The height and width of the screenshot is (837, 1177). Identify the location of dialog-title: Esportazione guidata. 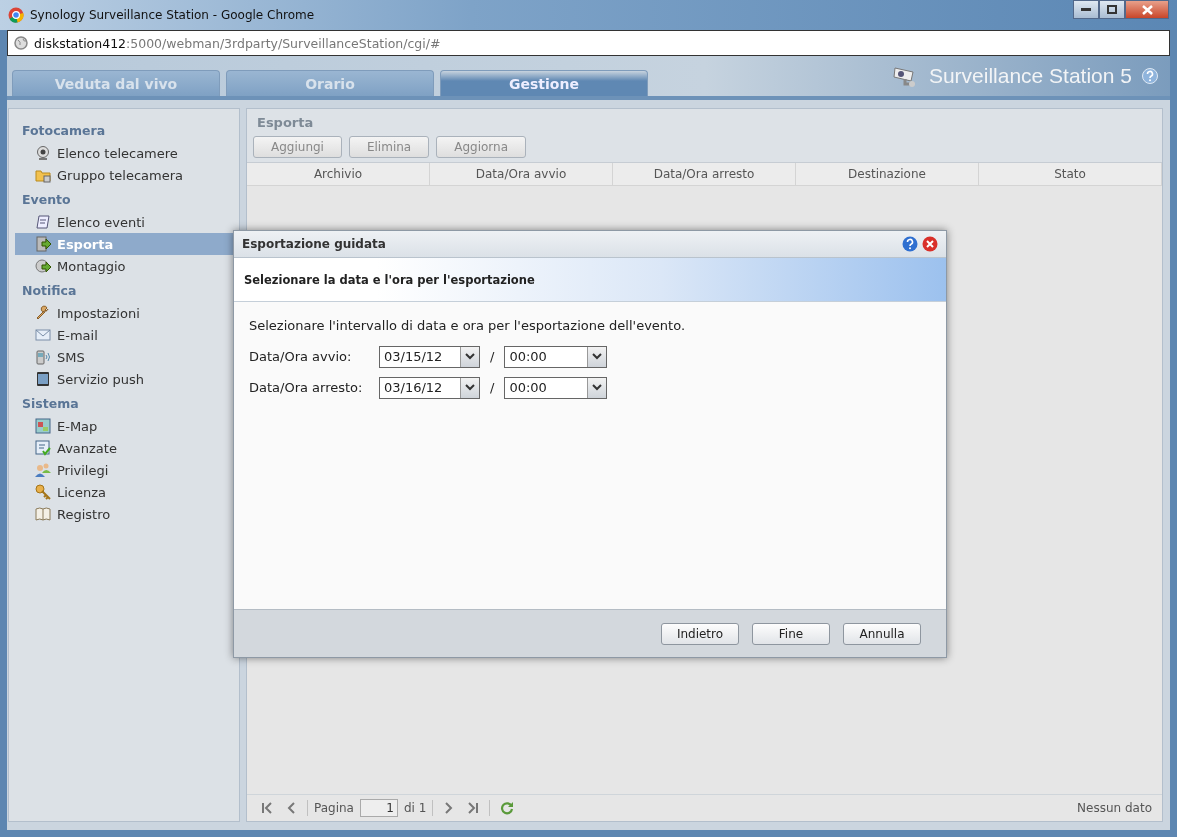
(314, 244).